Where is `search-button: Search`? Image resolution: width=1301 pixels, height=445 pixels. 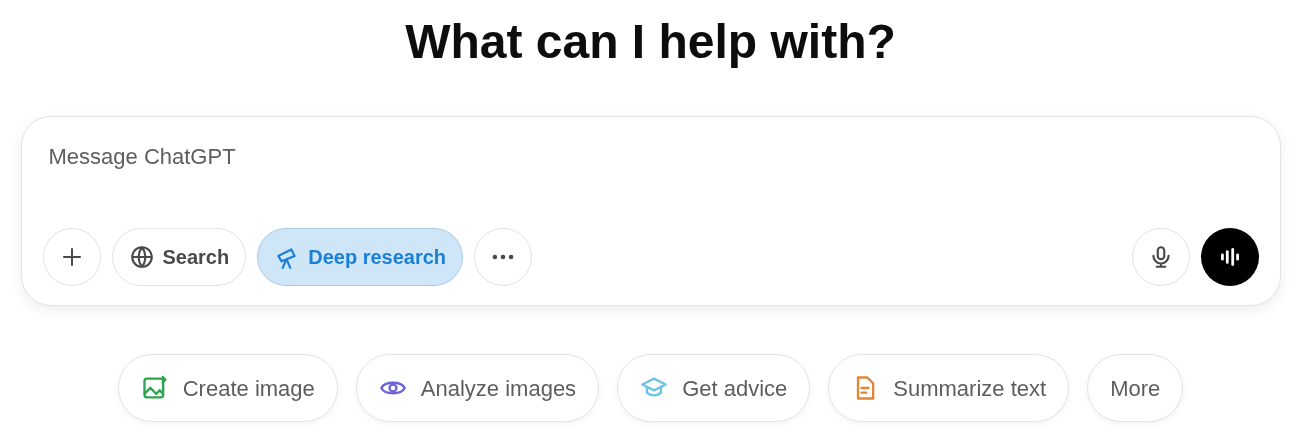 search-button: Search is located at coordinates (179, 257).